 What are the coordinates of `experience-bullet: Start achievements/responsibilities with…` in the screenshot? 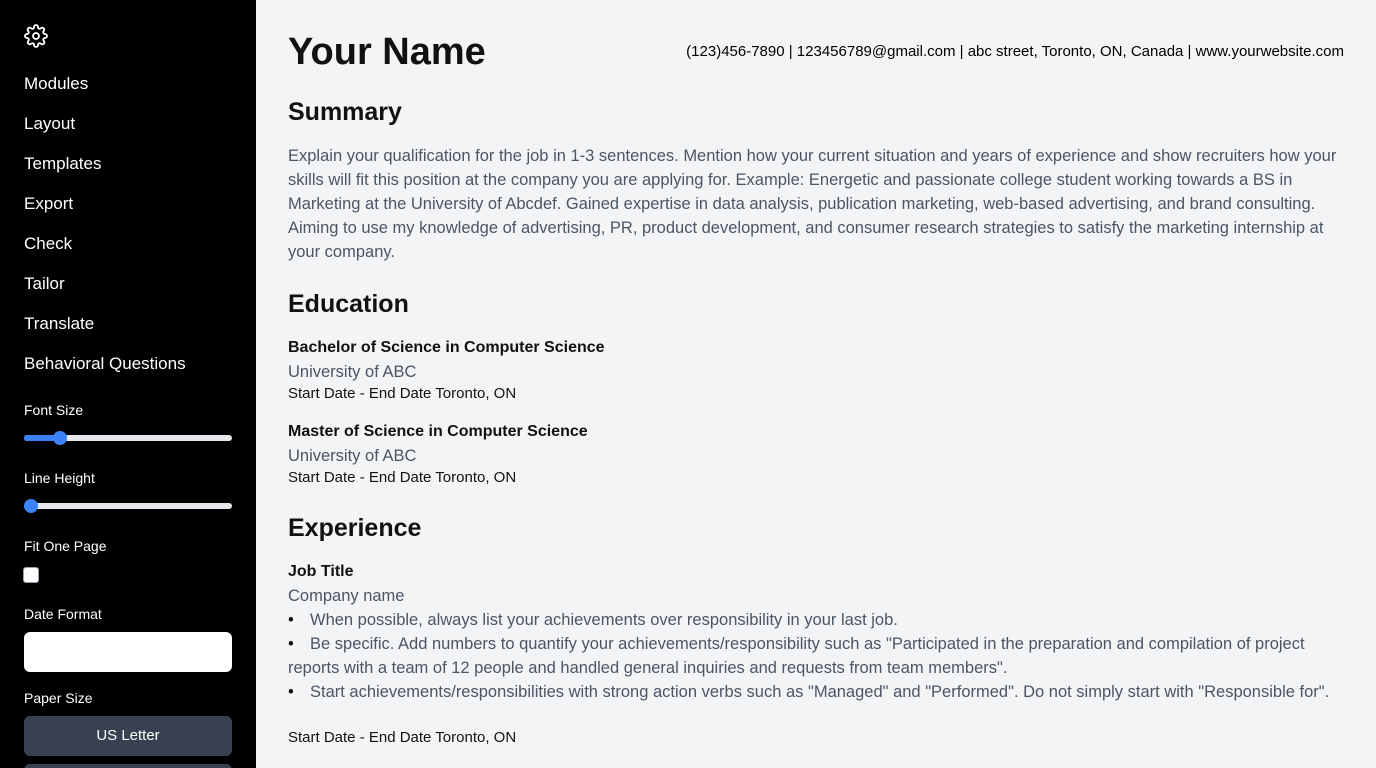 It's located at (805, 692).